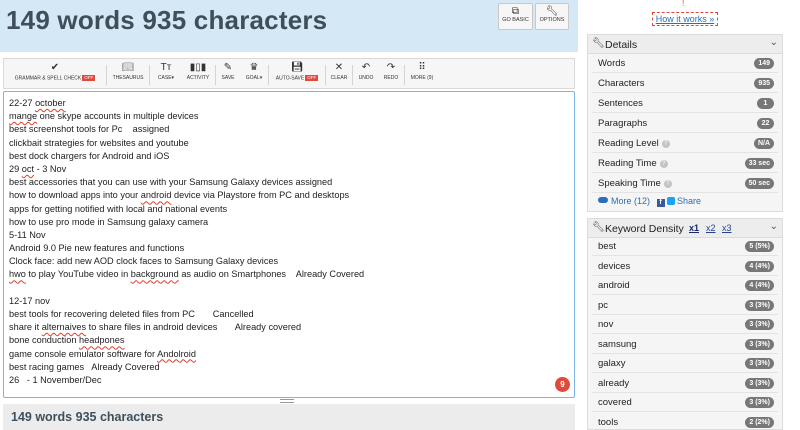 The width and height of the screenshot is (800, 430). I want to click on spelling-error: headpones, so click(101, 340).